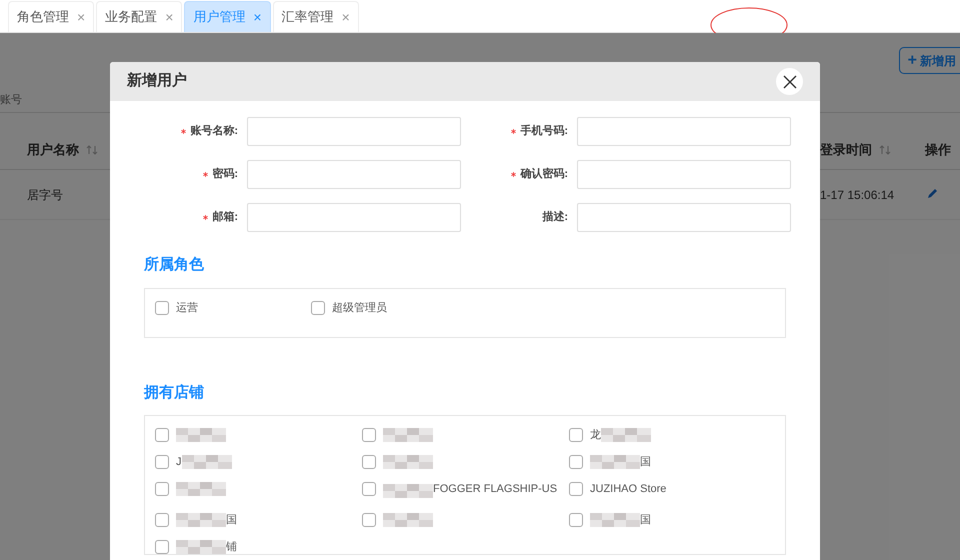  Describe the element at coordinates (933, 193) in the screenshot. I see `pencil-icon` at that location.